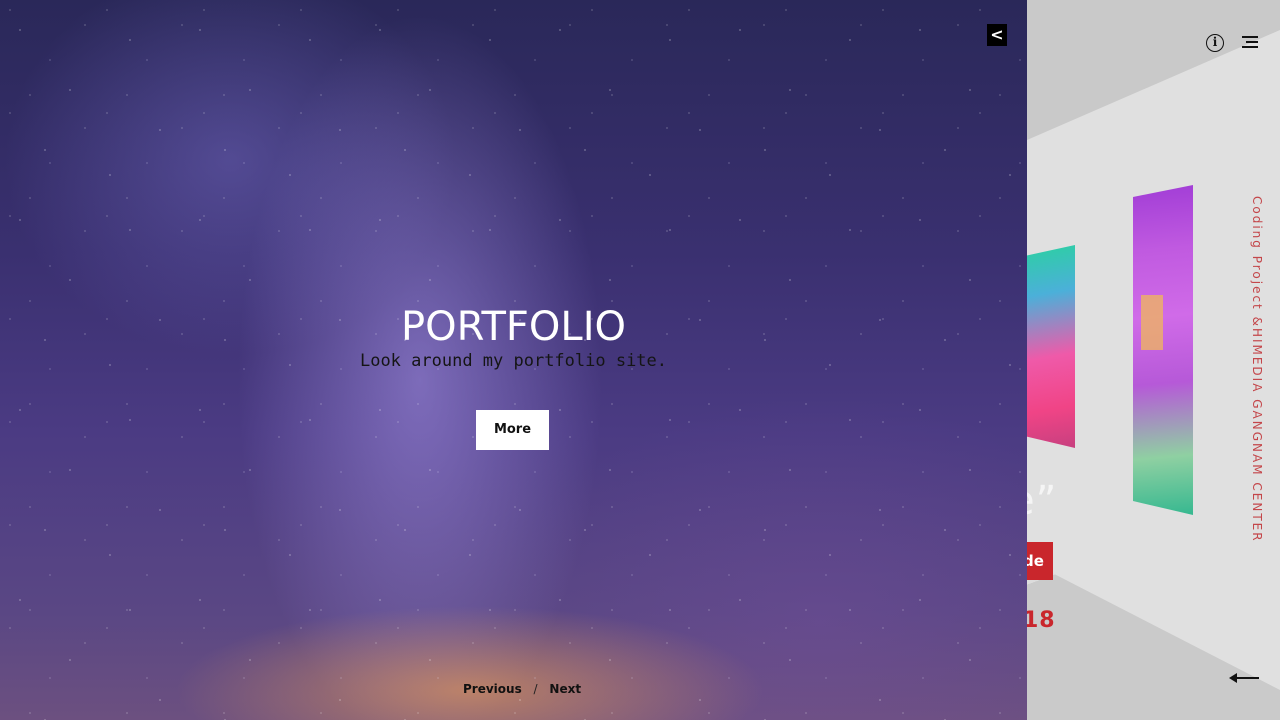 This screenshot has height=720, width=1280. Describe the element at coordinates (512, 430) in the screenshot. I see `more-button: More` at that location.